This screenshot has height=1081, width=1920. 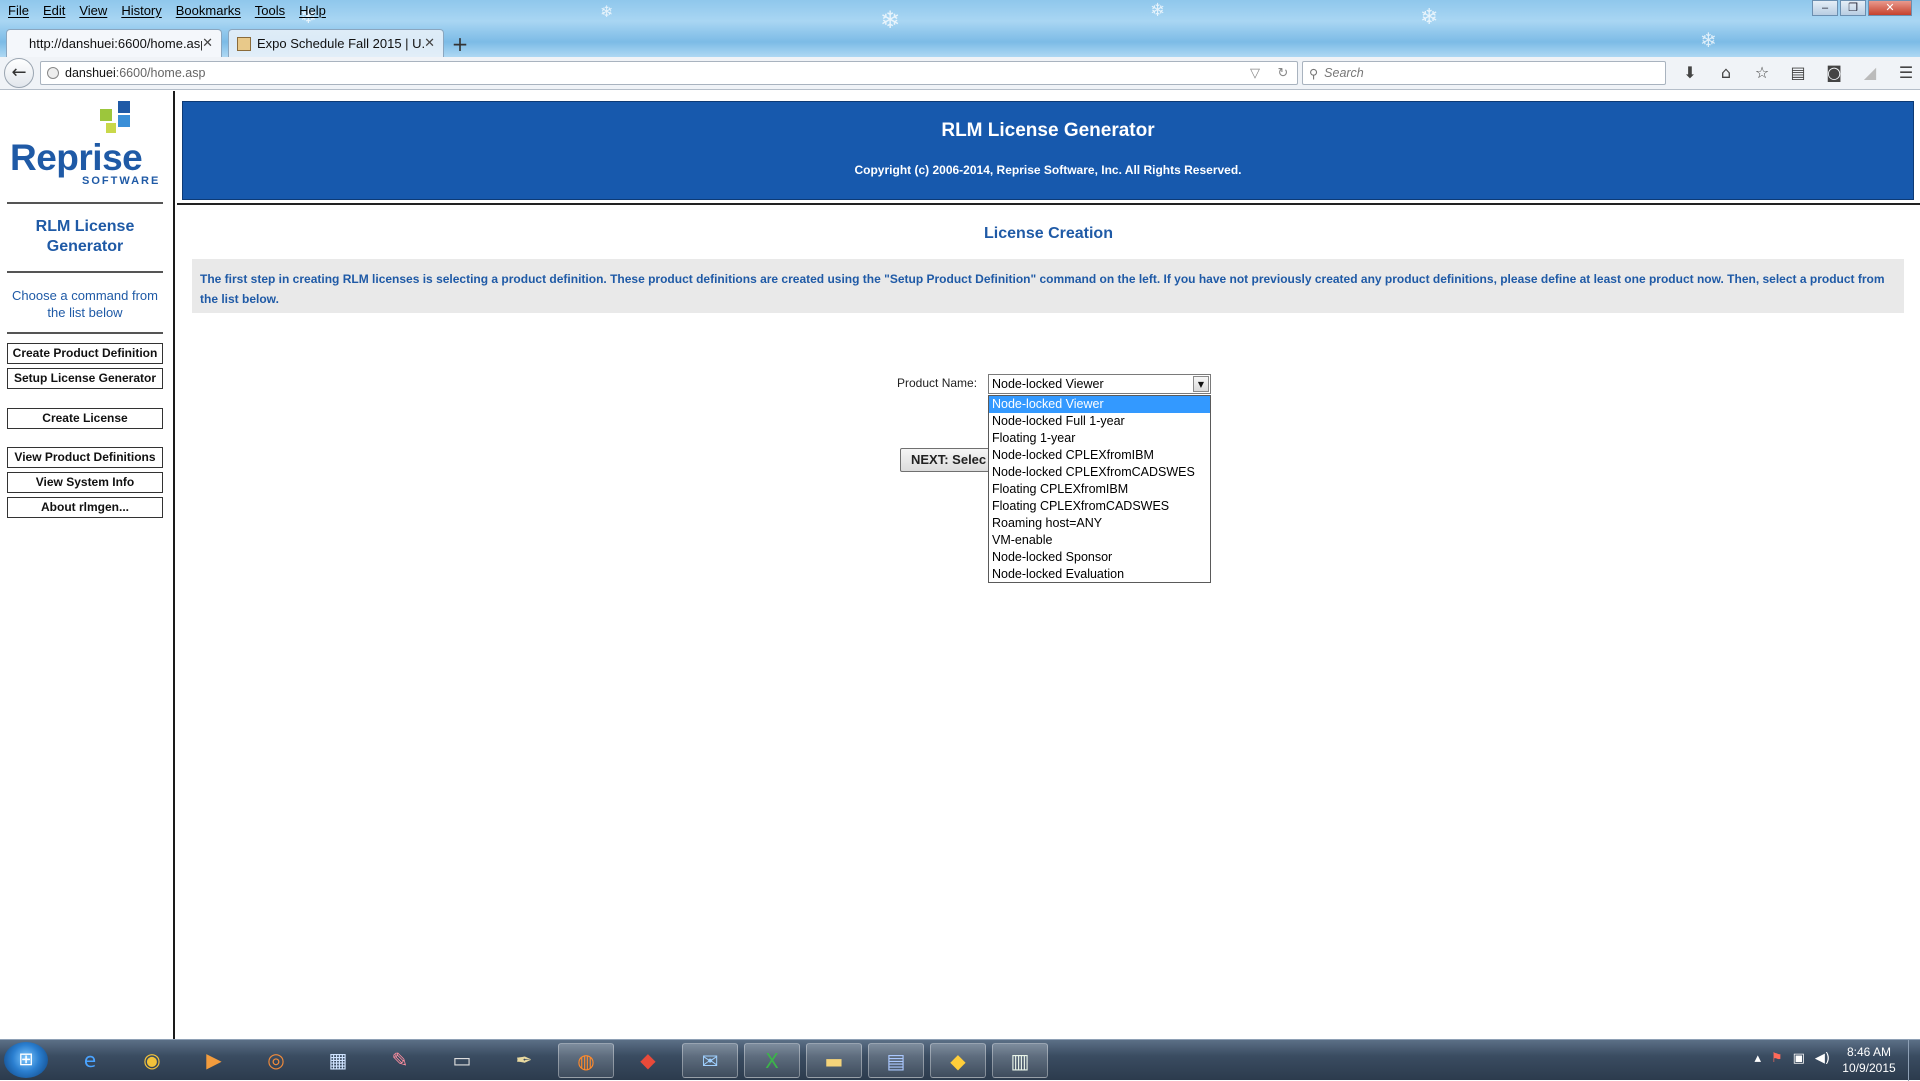 I want to click on firefox-icon: ◍, so click(x=586, y=1060).